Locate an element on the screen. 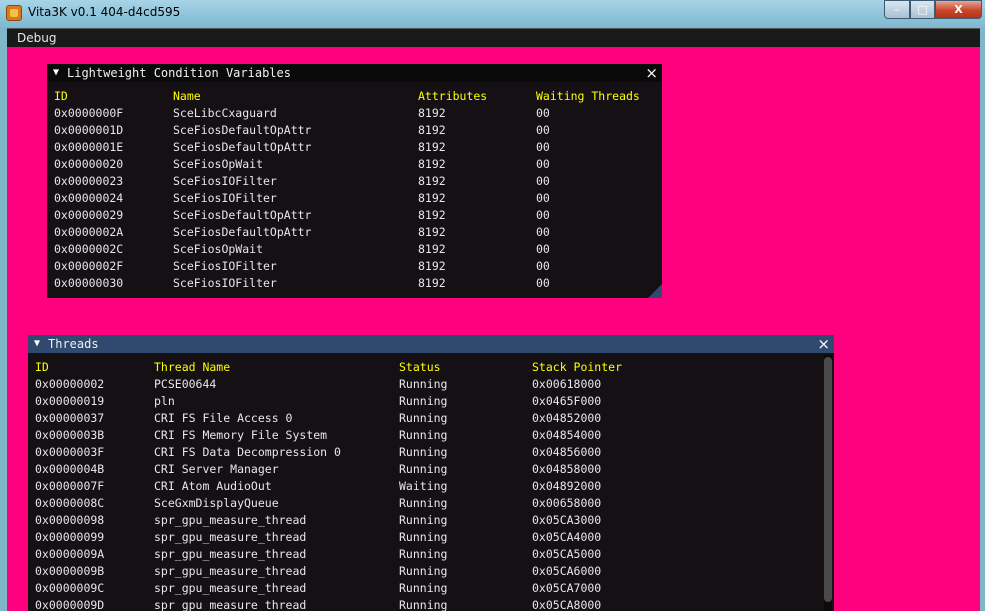 The width and height of the screenshot is (985, 611). table-cell: 0x00000023 is located at coordinates (89, 181).